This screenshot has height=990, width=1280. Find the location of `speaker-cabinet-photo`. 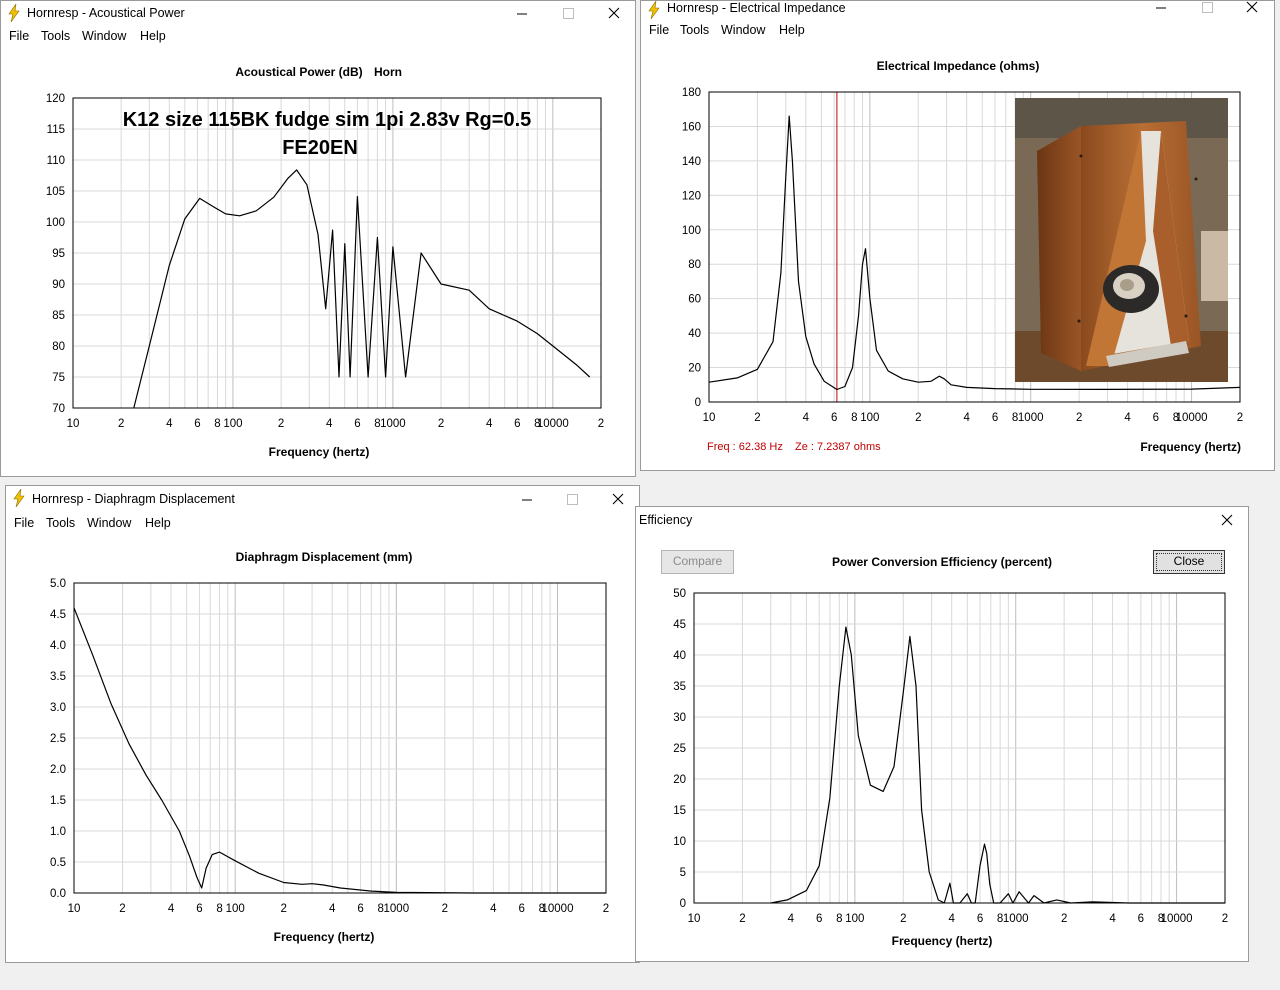

speaker-cabinet-photo is located at coordinates (1121, 240).